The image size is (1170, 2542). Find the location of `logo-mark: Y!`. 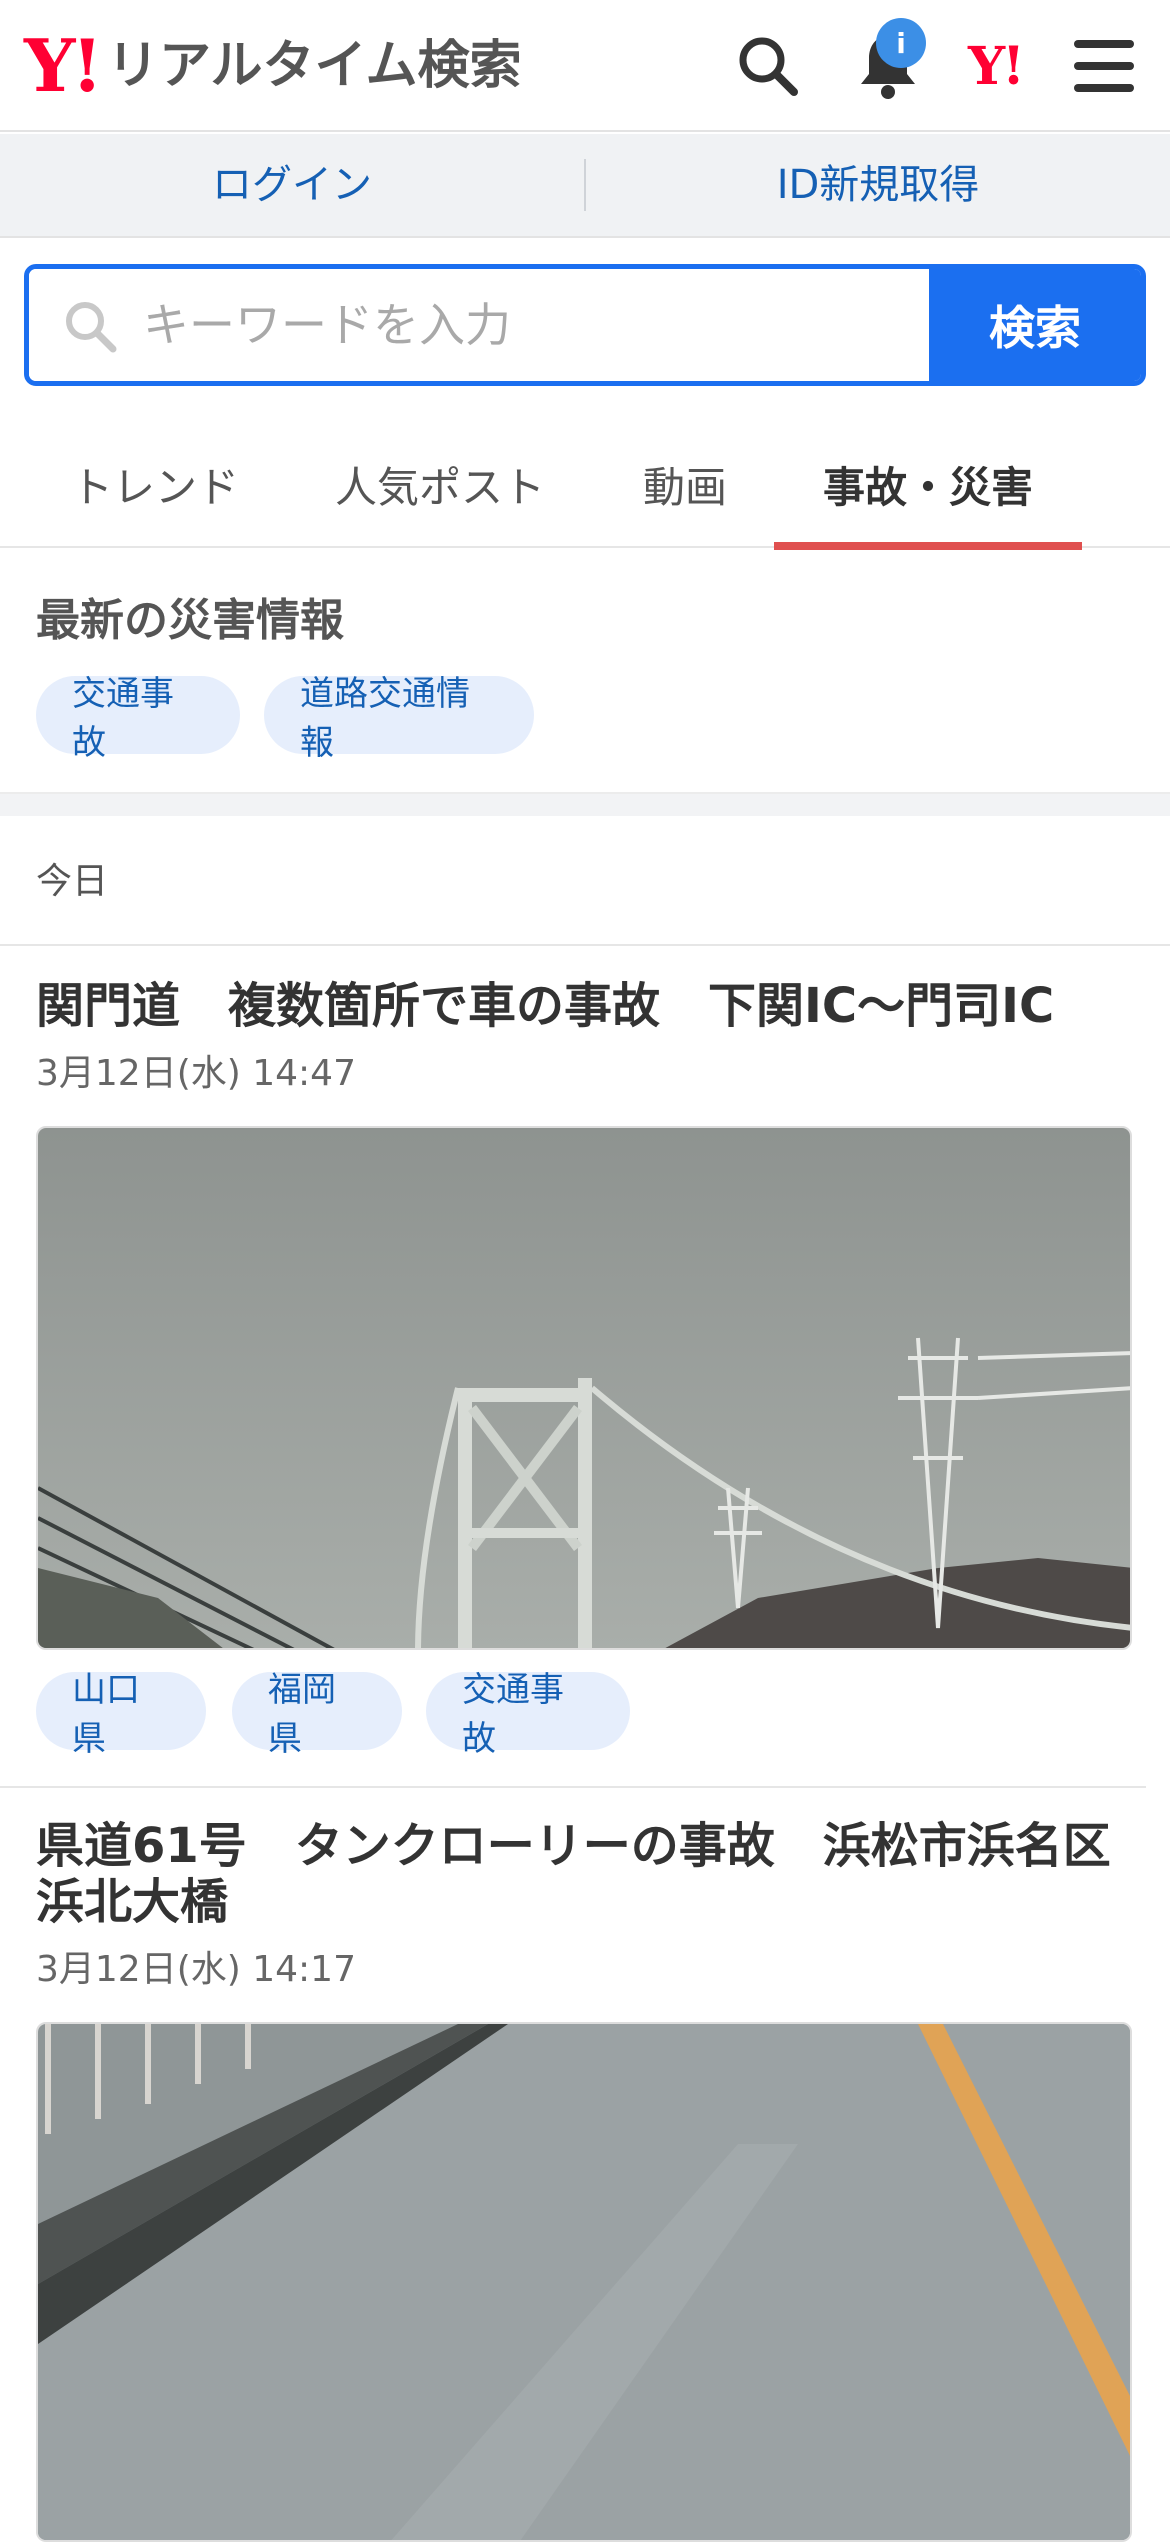

logo-mark: Y! is located at coordinates (63, 65).